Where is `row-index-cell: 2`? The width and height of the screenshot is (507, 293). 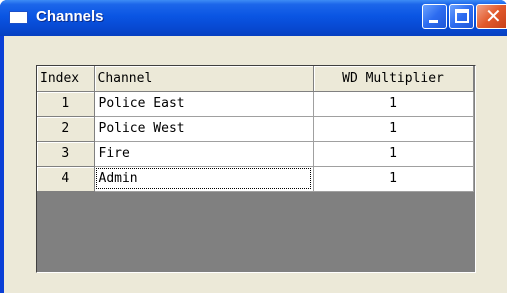
row-index-cell: 2 is located at coordinates (66, 129).